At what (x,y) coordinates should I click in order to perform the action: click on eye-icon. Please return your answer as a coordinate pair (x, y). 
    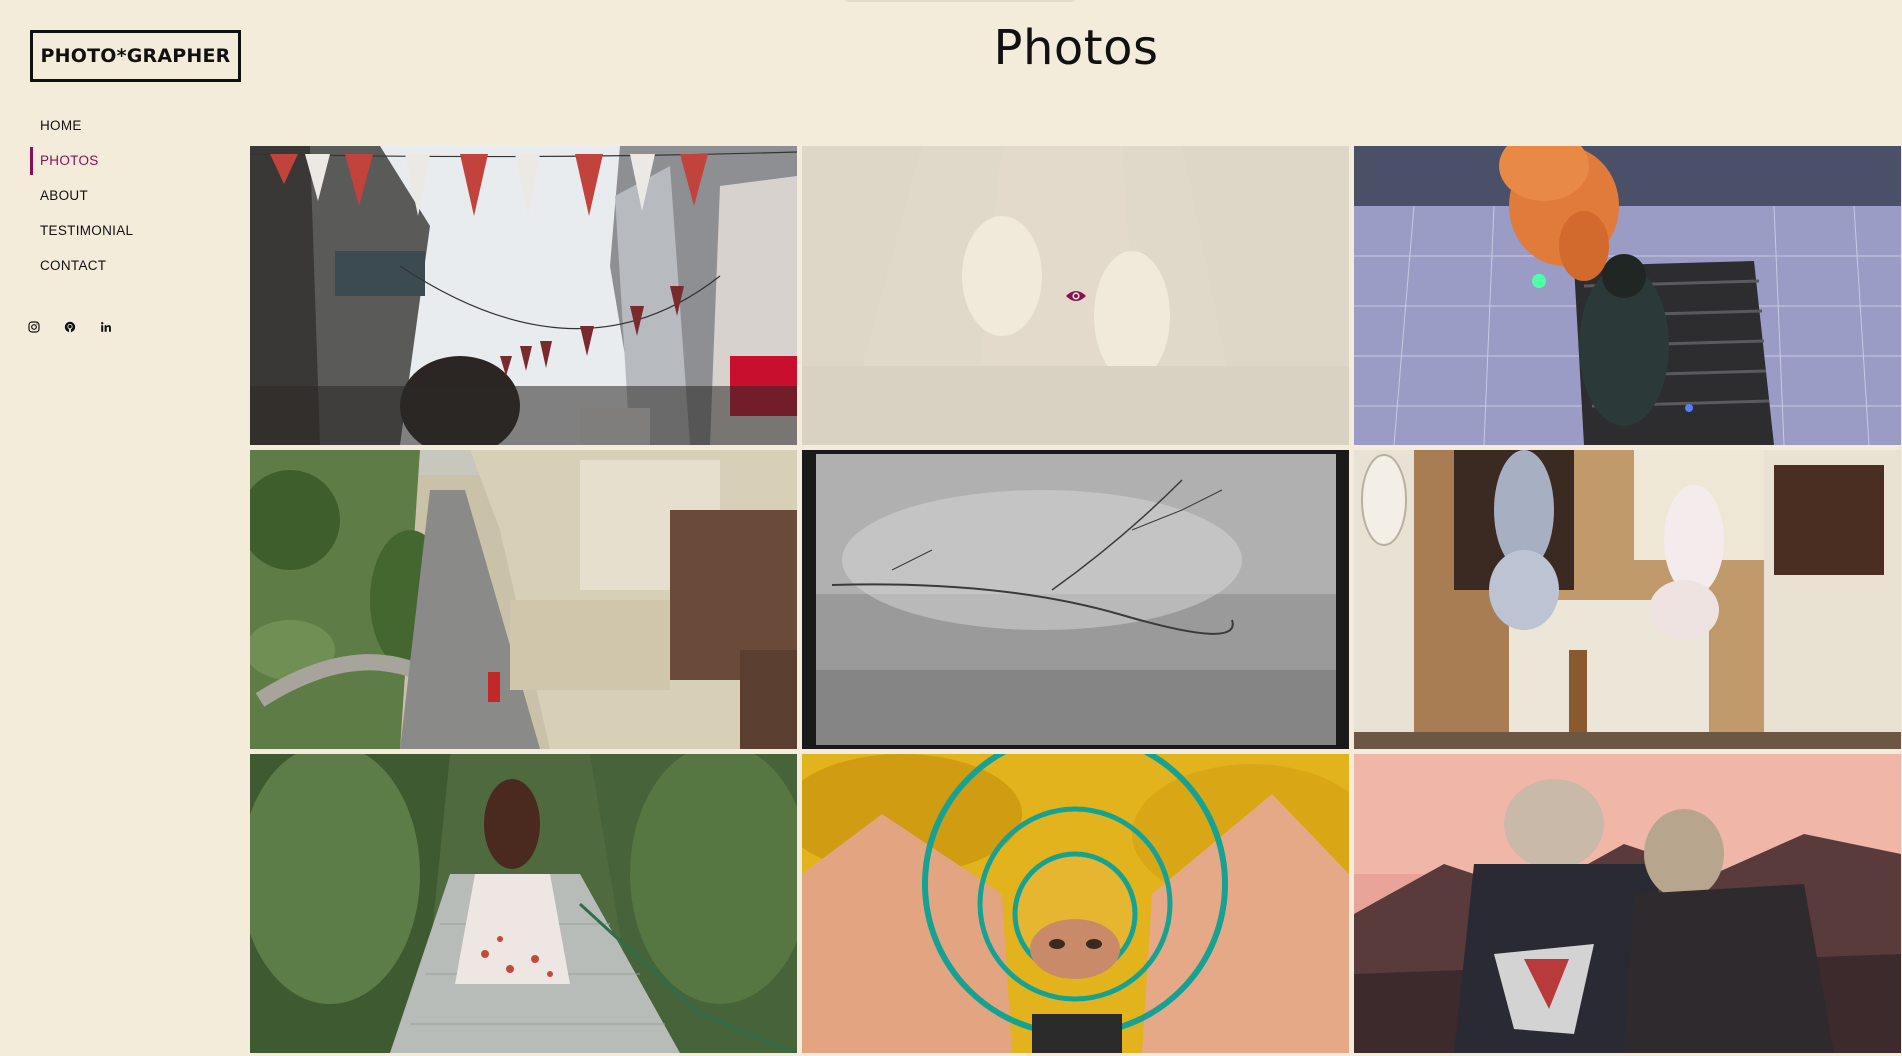
    Looking at the image, I should click on (1075, 295).